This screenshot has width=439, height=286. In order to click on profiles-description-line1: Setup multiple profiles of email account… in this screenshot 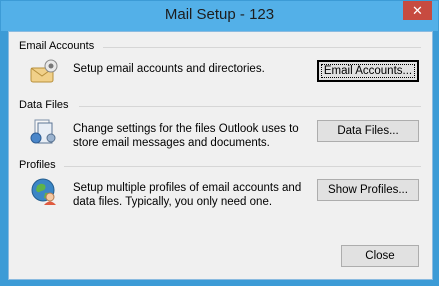, I will do `click(187, 188)`.